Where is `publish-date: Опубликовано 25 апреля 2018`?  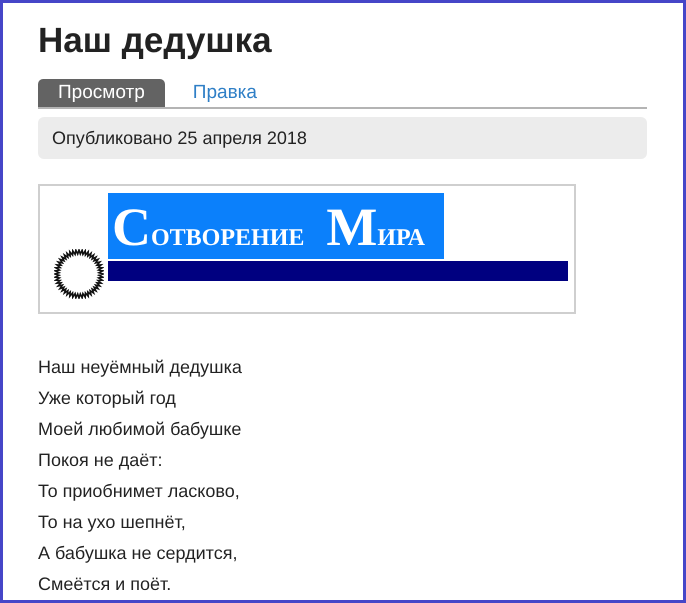
publish-date: Опубликовано 25 апреля 2018 is located at coordinates (179, 138).